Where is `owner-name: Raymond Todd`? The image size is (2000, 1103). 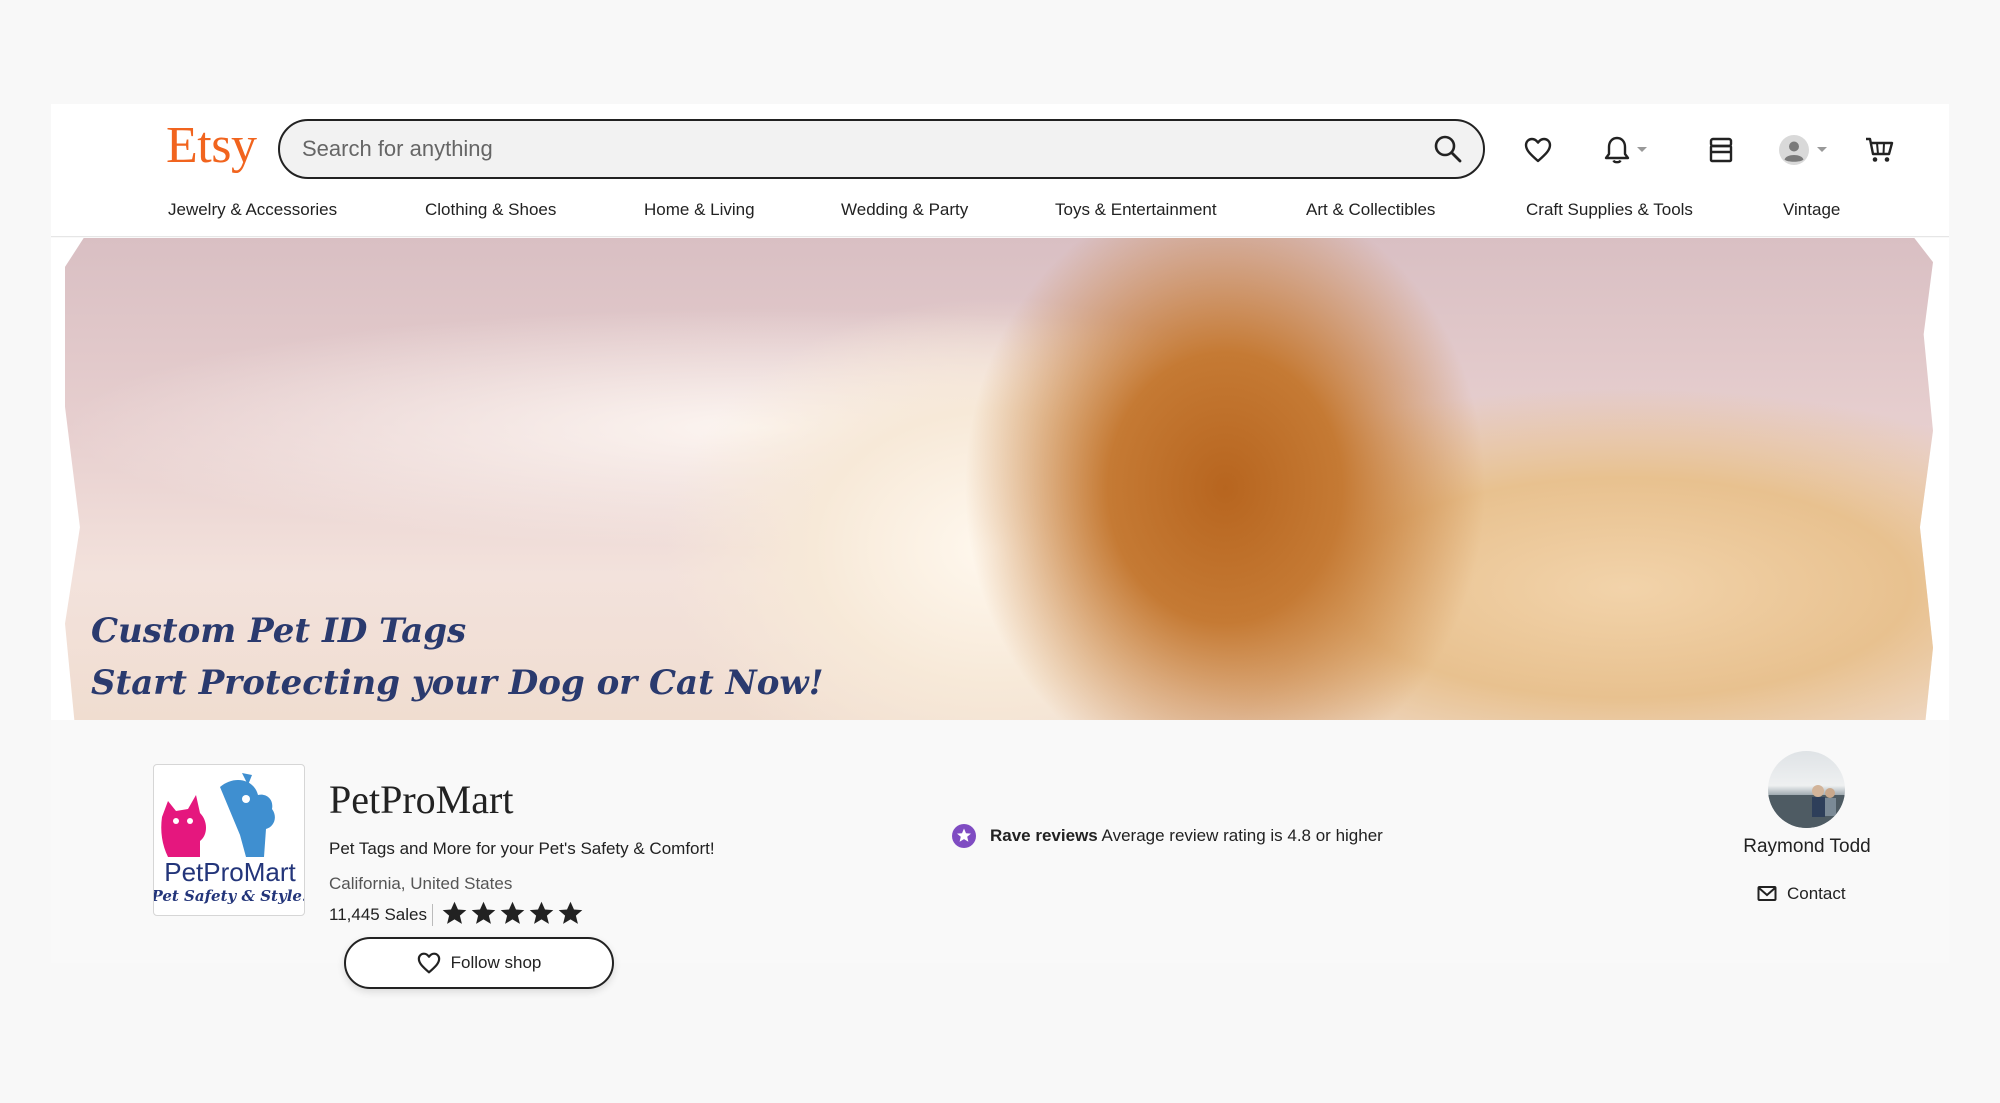 owner-name: Raymond Todd is located at coordinates (1807, 847).